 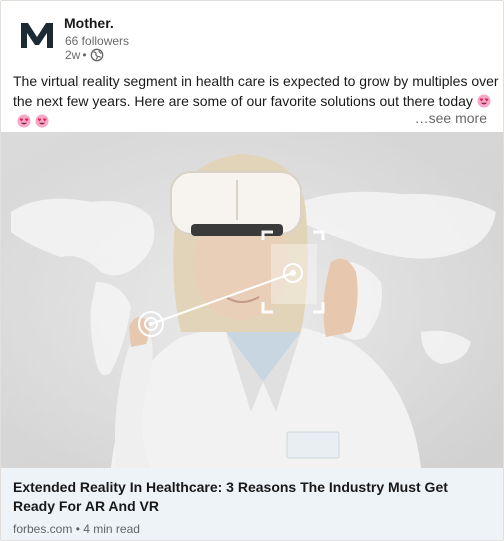 I want to click on post-age: 2w, so click(x=73, y=55).